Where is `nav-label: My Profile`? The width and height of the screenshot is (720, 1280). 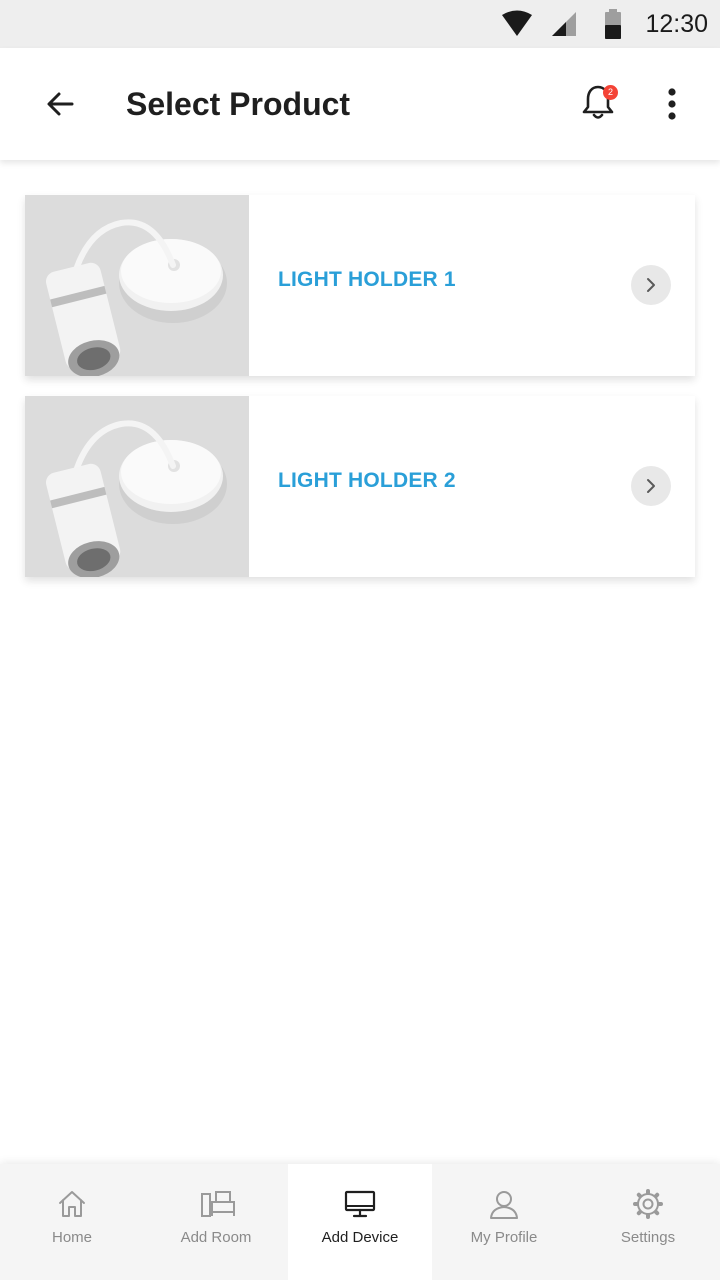
nav-label: My Profile is located at coordinates (504, 1237).